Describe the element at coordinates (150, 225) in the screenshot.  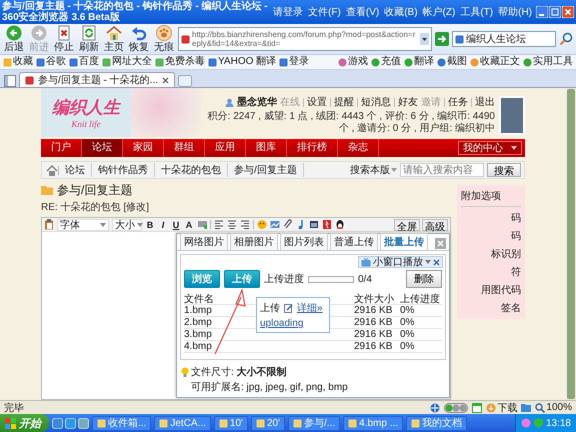
I see `bold-button: B` at that location.